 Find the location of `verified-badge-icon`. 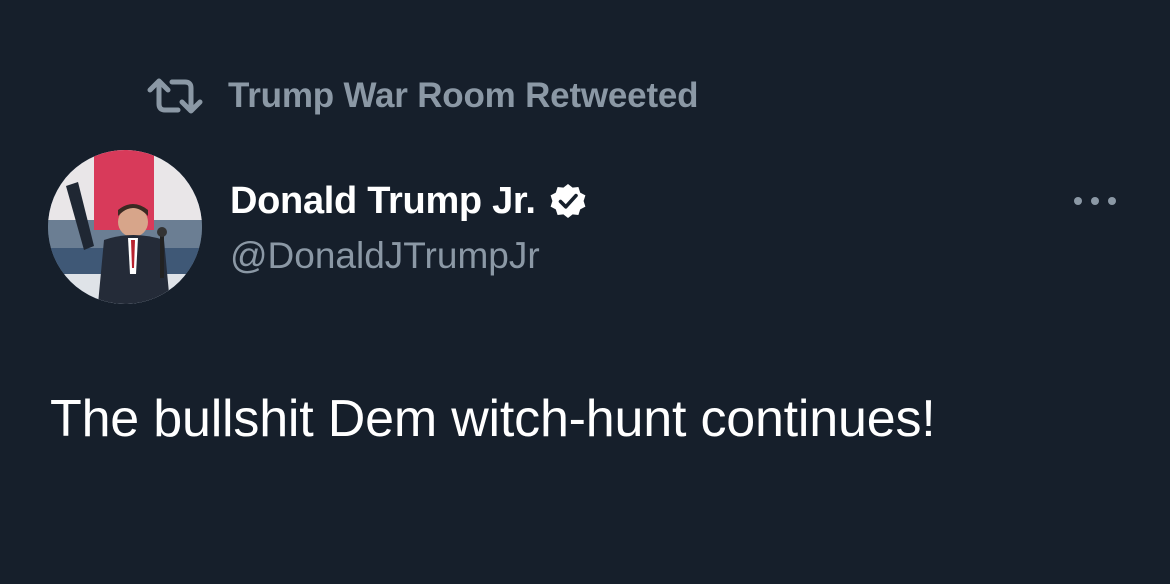

verified-badge-icon is located at coordinates (568, 202).